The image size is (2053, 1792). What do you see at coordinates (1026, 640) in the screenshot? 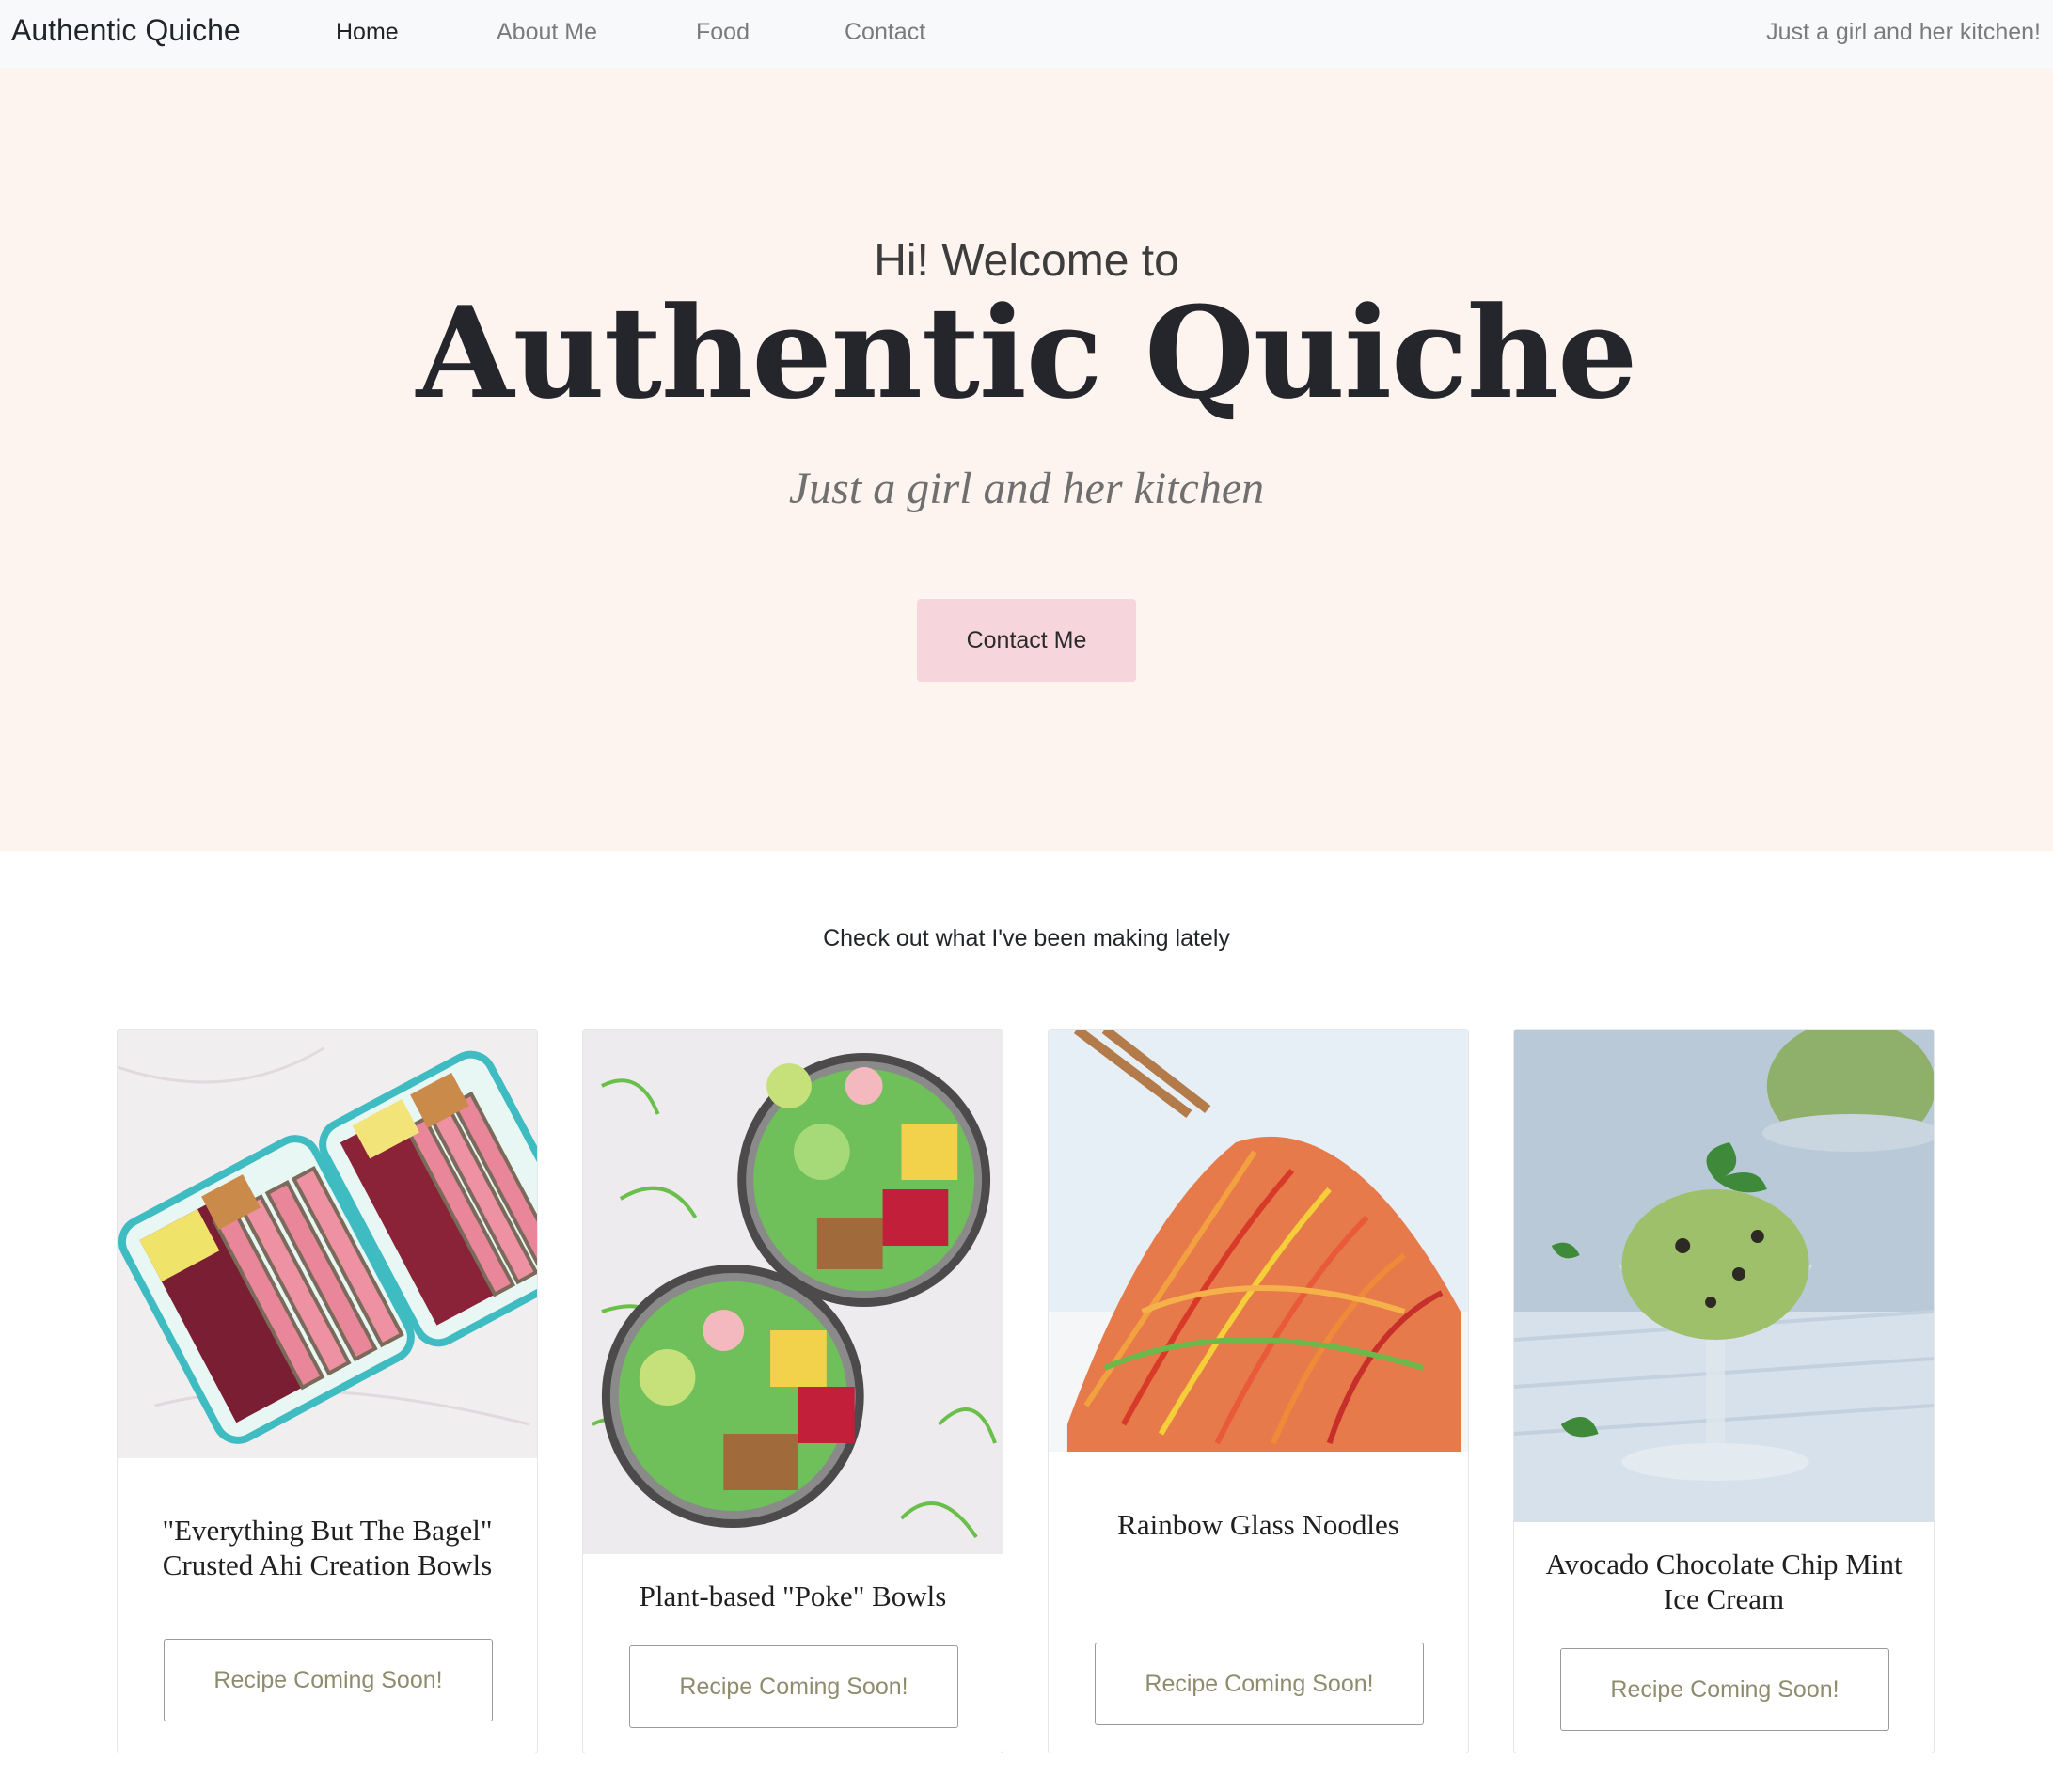
I see `contact-me-button: Contact Me` at bounding box center [1026, 640].